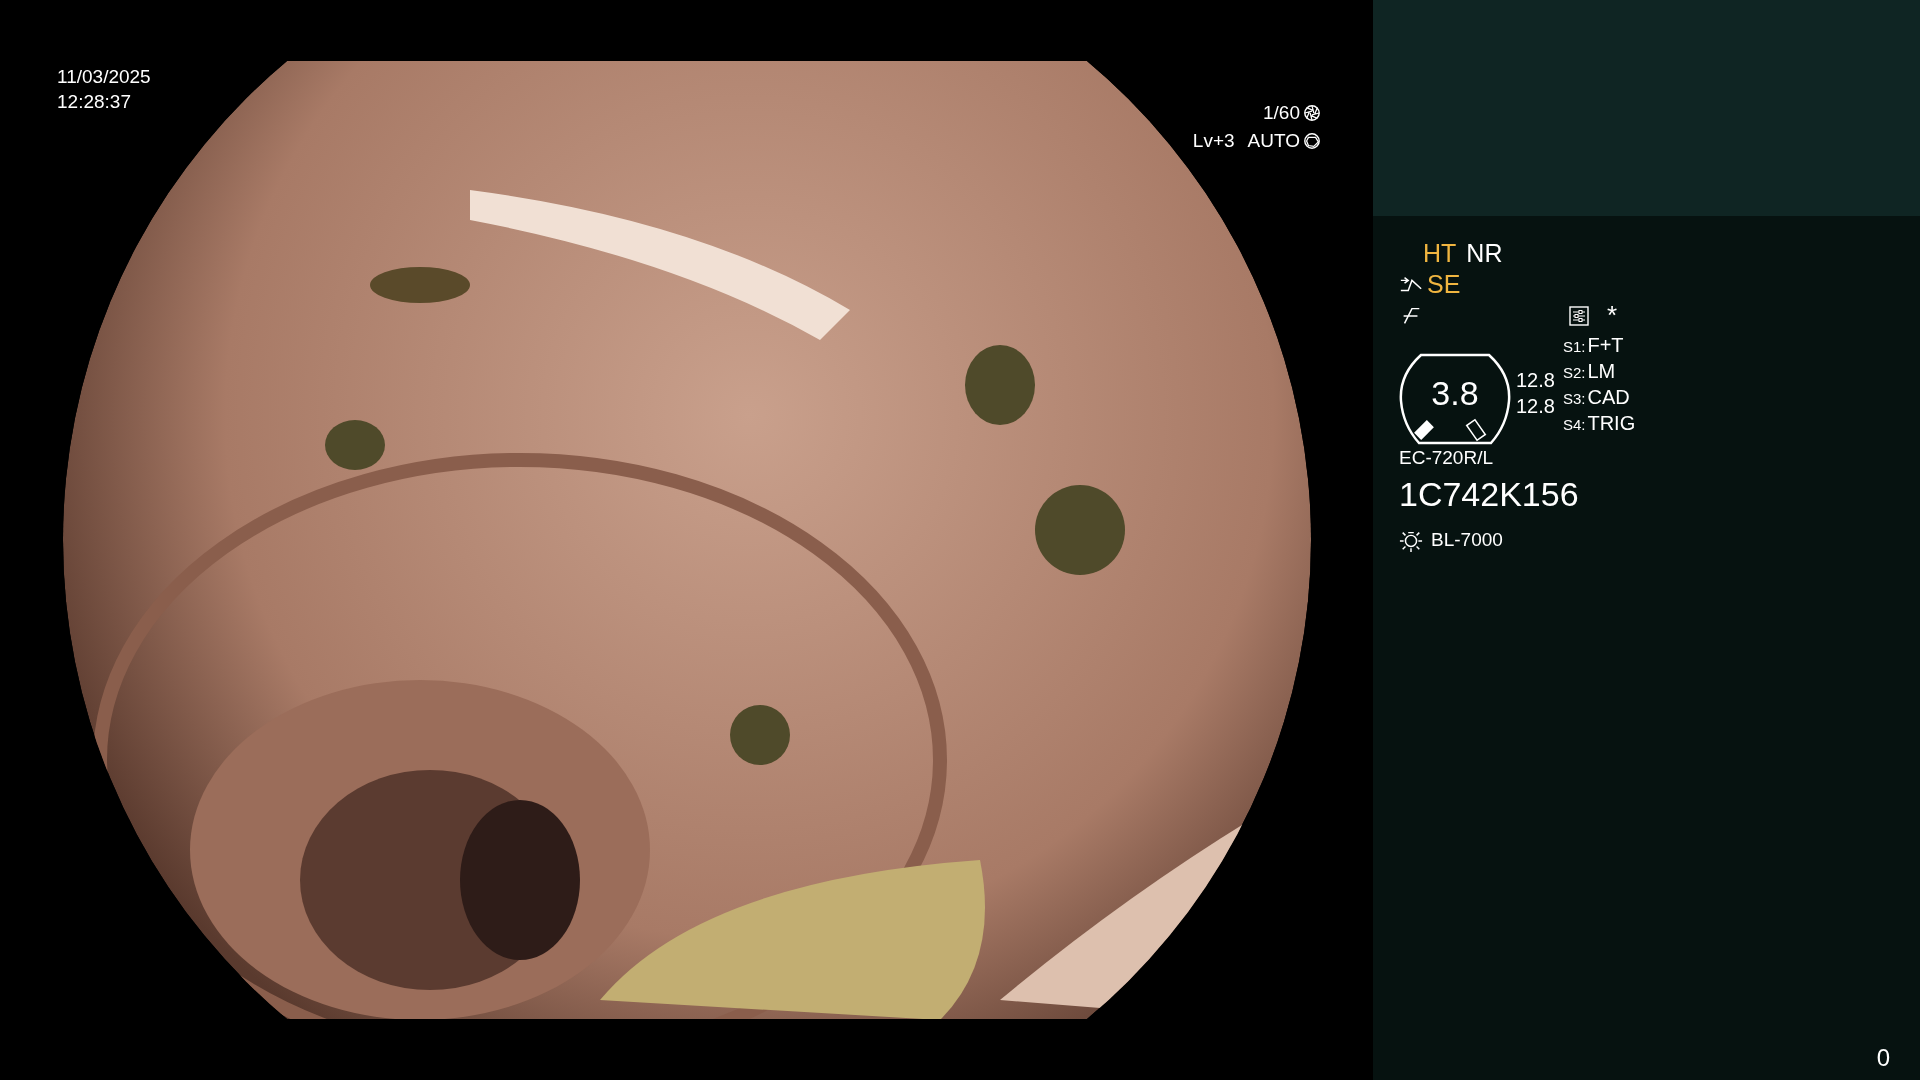 This screenshot has height=1080, width=1920. I want to click on mode-label: SE, so click(1444, 284).